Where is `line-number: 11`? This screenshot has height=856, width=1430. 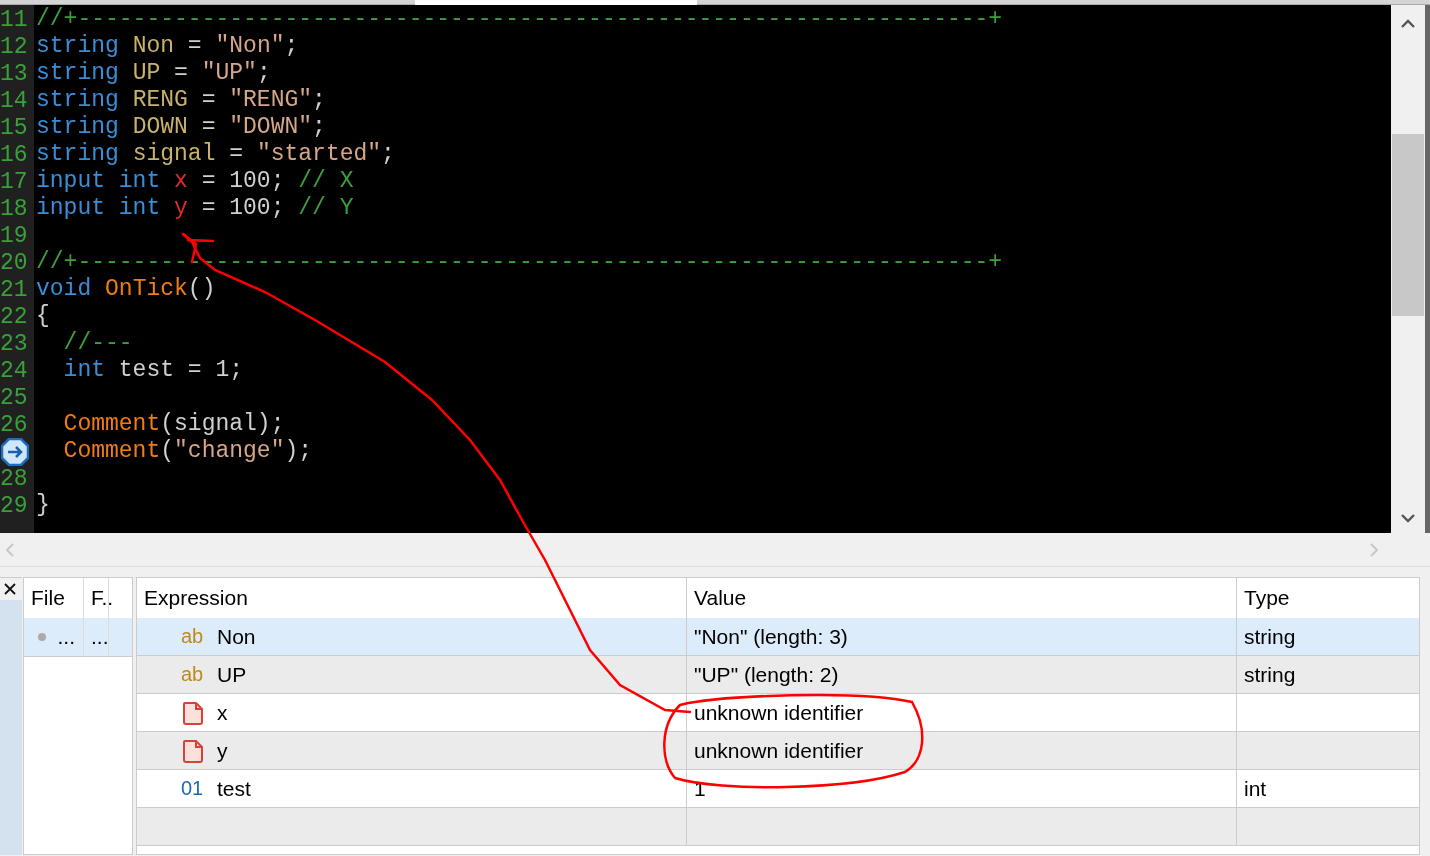 line-number: 11 is located at coordinates (14, 19).